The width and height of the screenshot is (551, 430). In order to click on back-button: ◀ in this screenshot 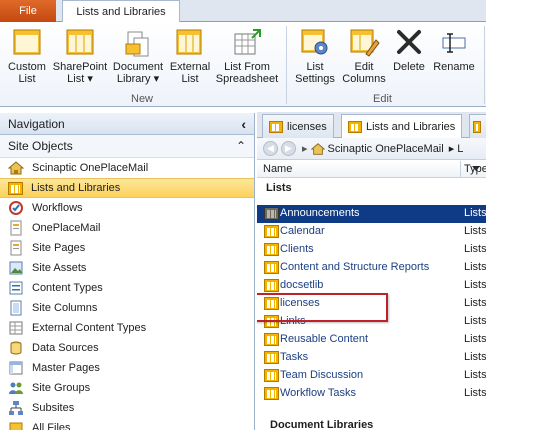, I will do `click(270, 148)`.